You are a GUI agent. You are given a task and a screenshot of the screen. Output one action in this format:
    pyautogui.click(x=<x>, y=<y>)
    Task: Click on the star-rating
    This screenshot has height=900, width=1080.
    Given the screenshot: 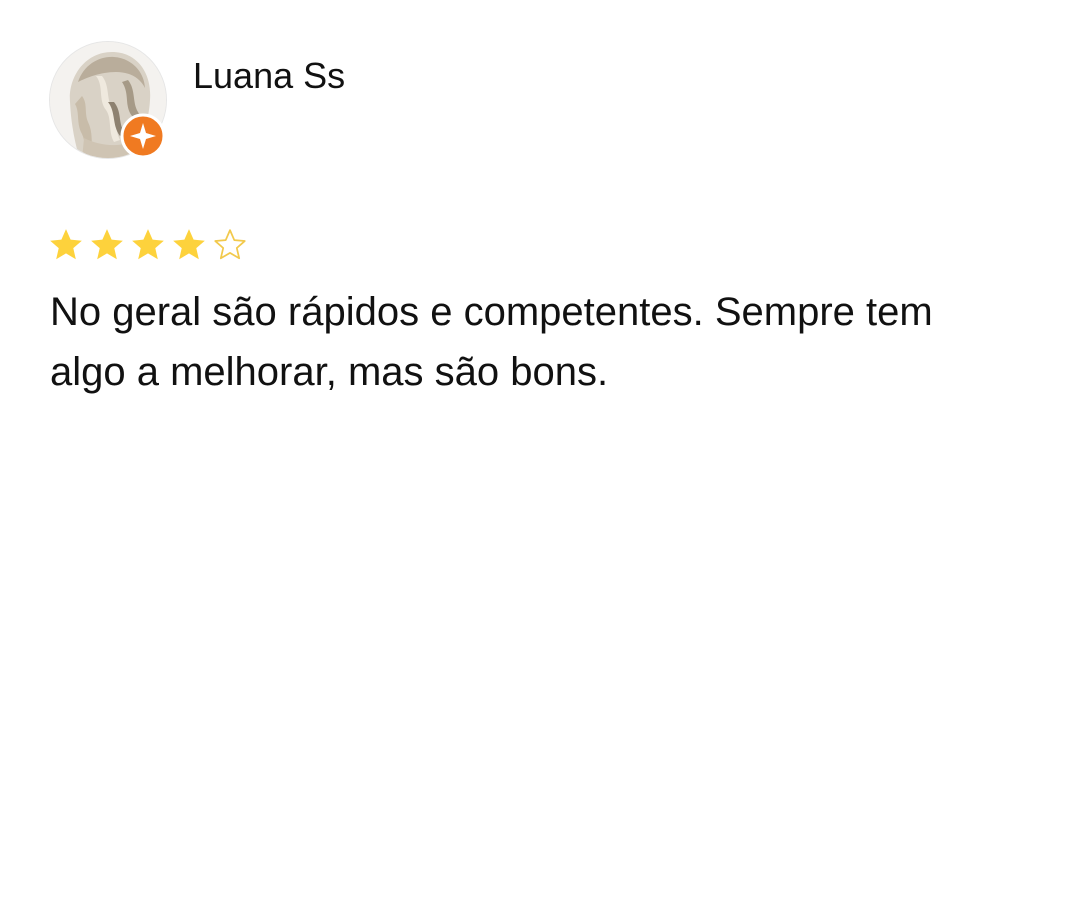 What is the action you would take?
    pyautogui.click(x=149, y=245)
    